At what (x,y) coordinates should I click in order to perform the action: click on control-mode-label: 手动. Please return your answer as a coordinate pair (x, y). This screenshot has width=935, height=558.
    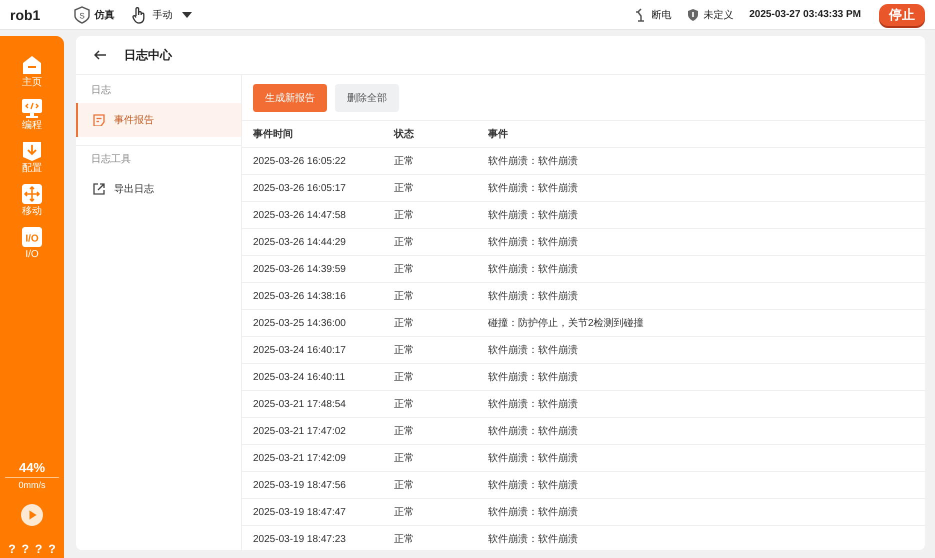
    Looking at the image, I should click on (162, 15).